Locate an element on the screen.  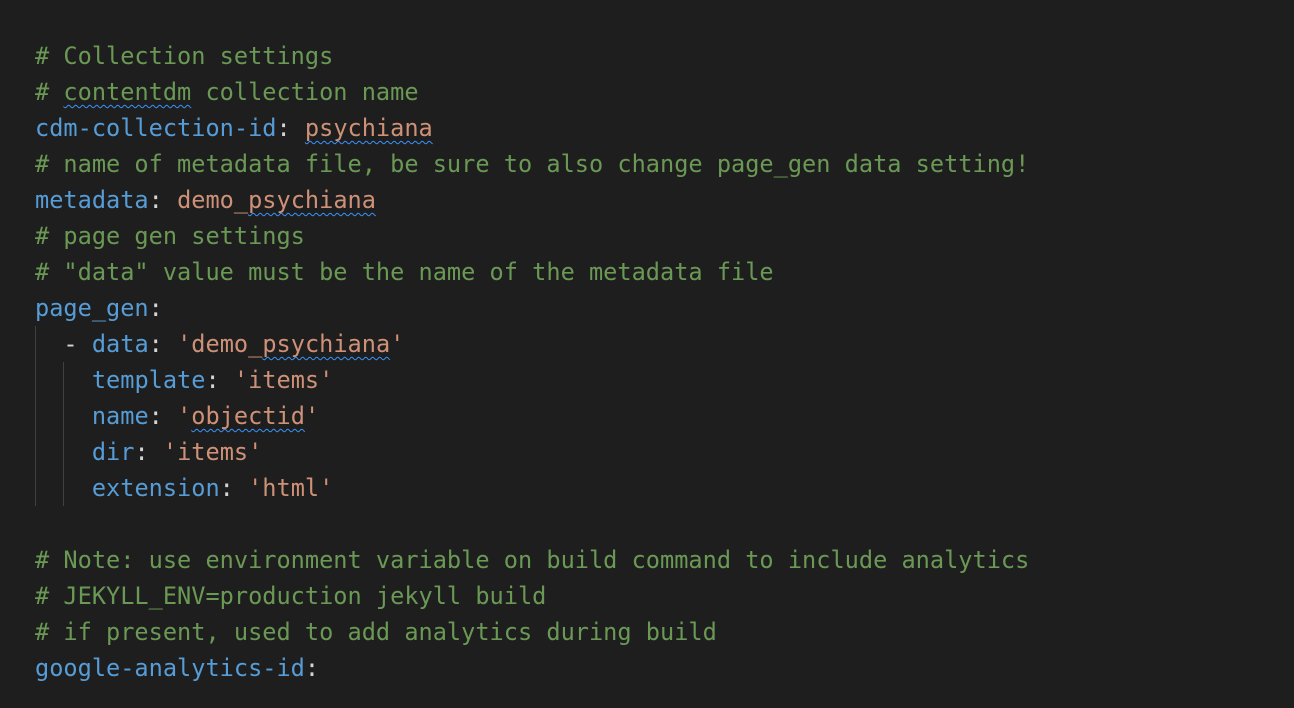
code-line-dir: dir: 'items' is located at coordinates (532, 452).